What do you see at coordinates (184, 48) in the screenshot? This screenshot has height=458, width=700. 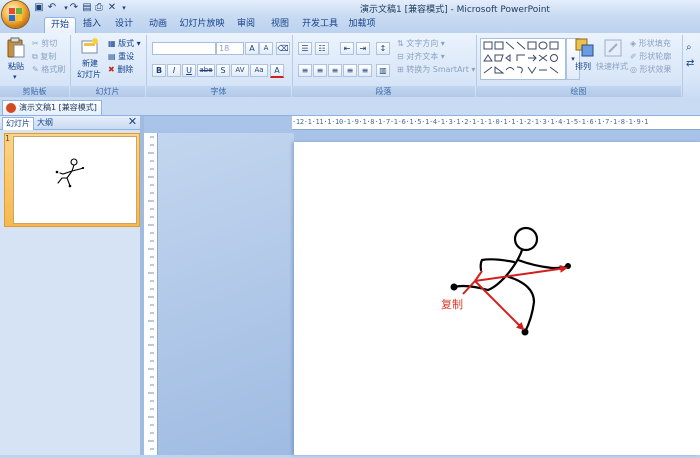 I see `font-name-combo` at bounding box center [184, 48].